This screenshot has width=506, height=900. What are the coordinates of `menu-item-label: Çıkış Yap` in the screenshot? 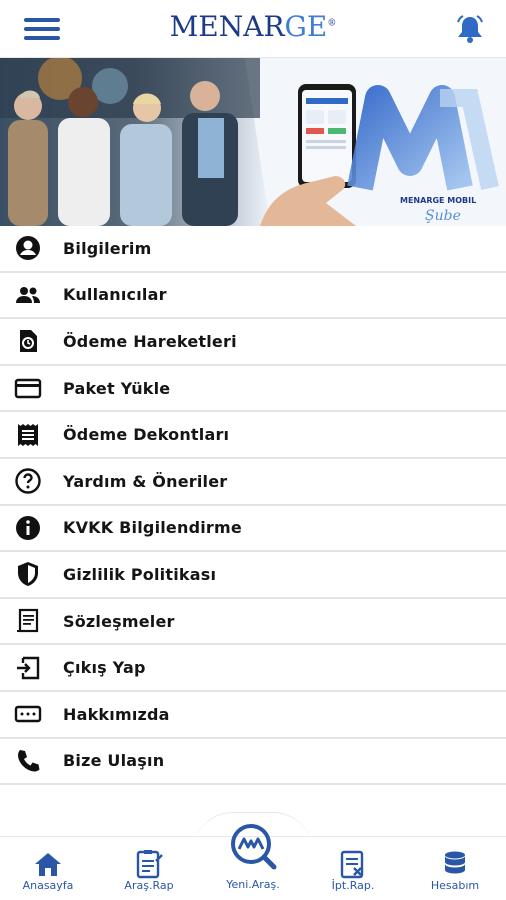 It's located at (104, 668).